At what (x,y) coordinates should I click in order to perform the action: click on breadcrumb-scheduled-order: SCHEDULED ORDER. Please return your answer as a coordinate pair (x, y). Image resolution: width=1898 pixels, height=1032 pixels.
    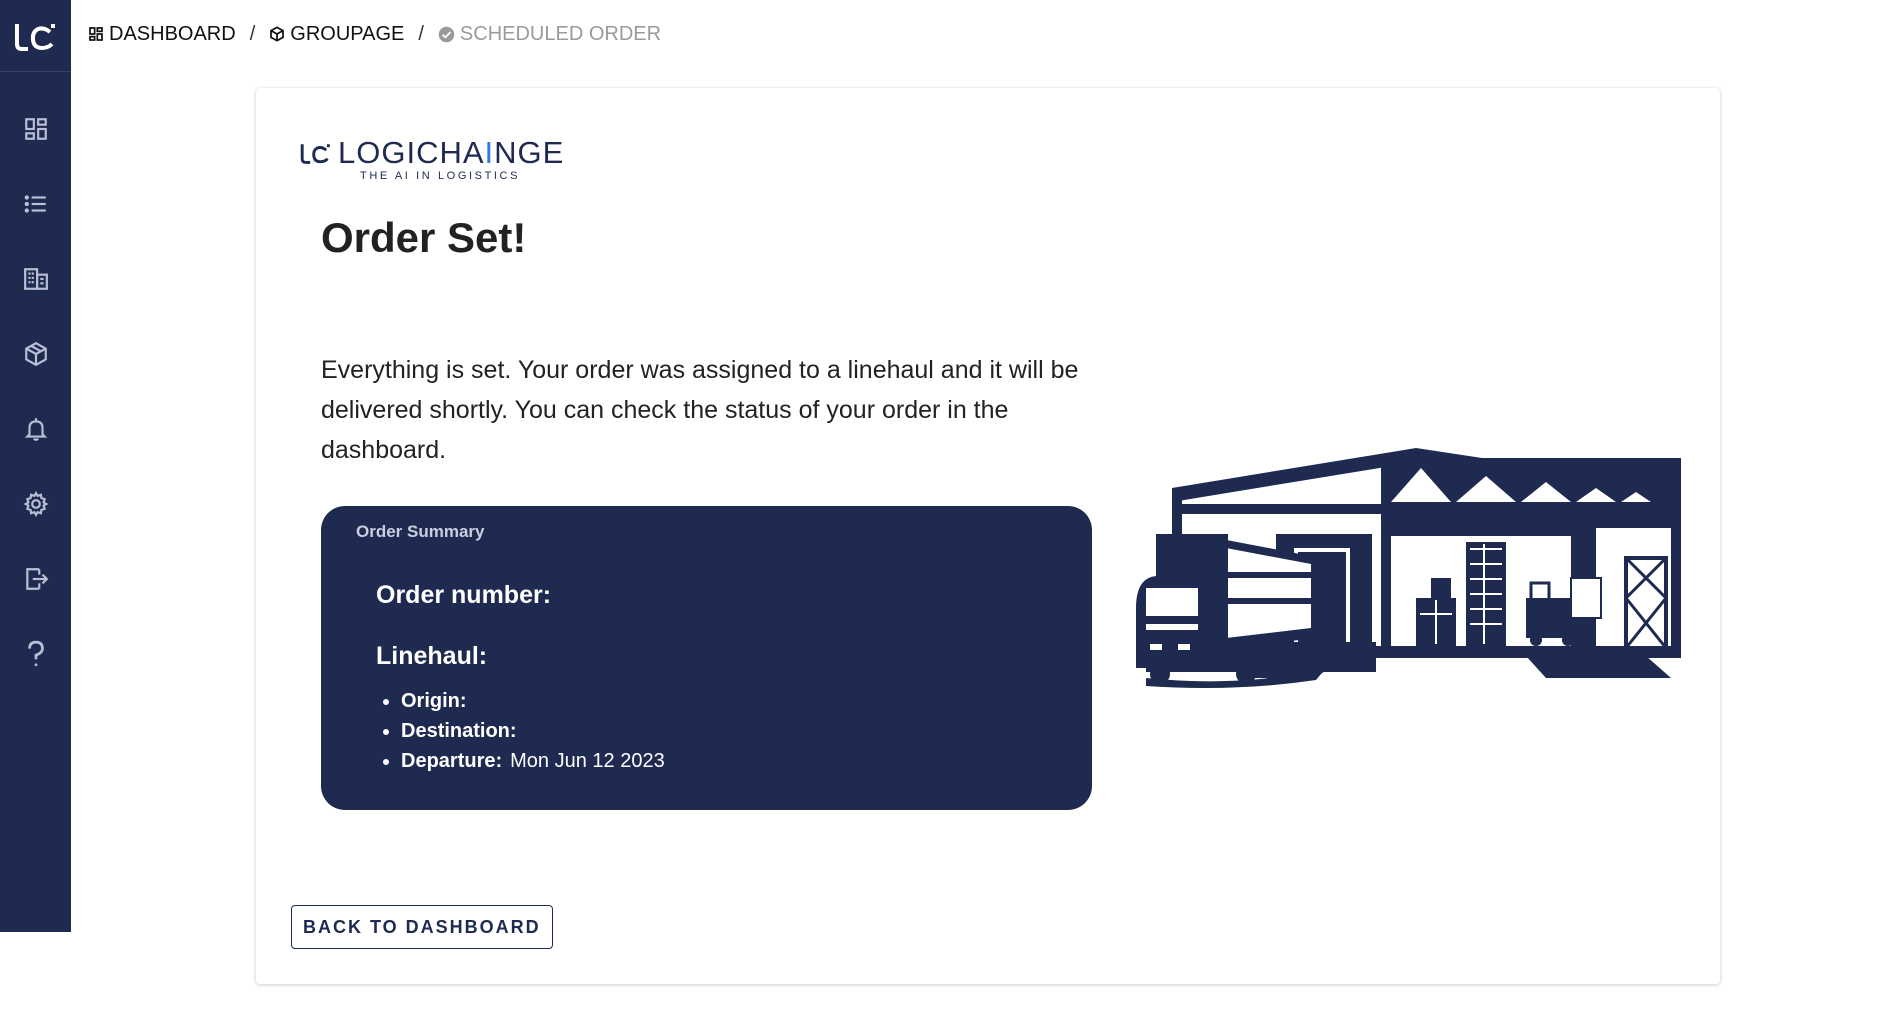
    Looking at the image, I should click on (549, 34).